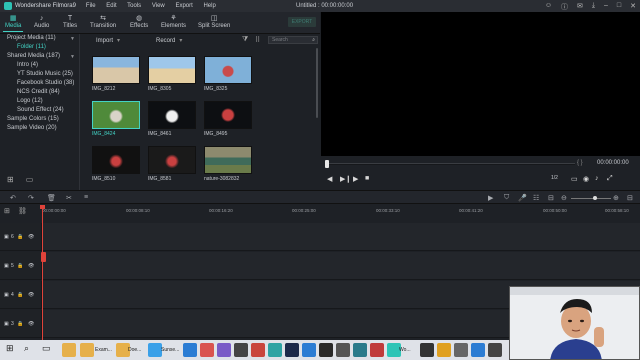 Image resolution: width=640 pixels, height=360 pixels. I want to click on new-folder-icon: ⊞, so click(10, 179).